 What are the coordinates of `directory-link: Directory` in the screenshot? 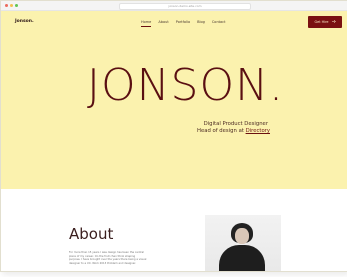 It's located at (258, 131).